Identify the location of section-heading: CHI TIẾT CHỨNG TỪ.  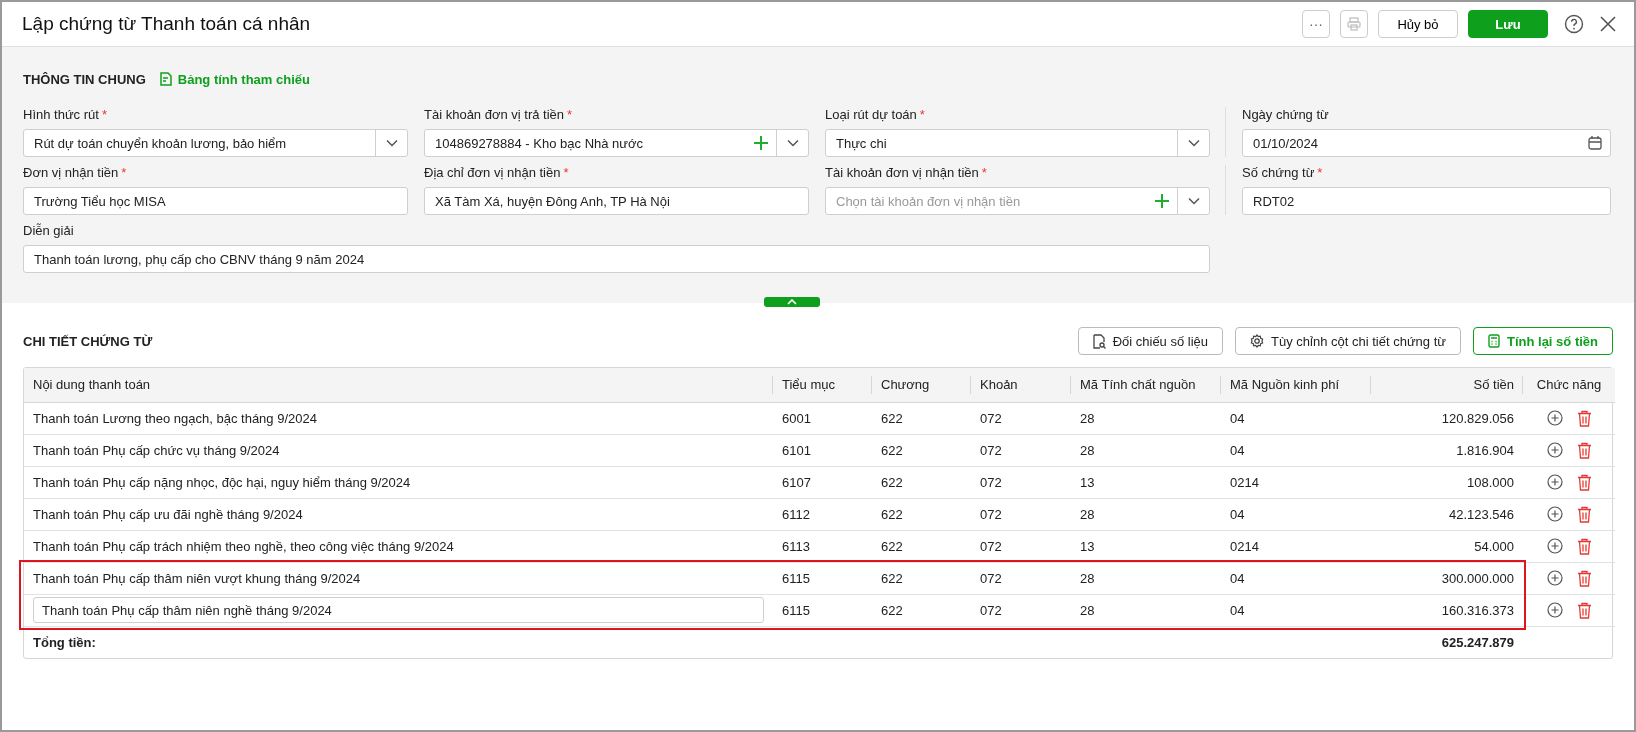
(88, 341).